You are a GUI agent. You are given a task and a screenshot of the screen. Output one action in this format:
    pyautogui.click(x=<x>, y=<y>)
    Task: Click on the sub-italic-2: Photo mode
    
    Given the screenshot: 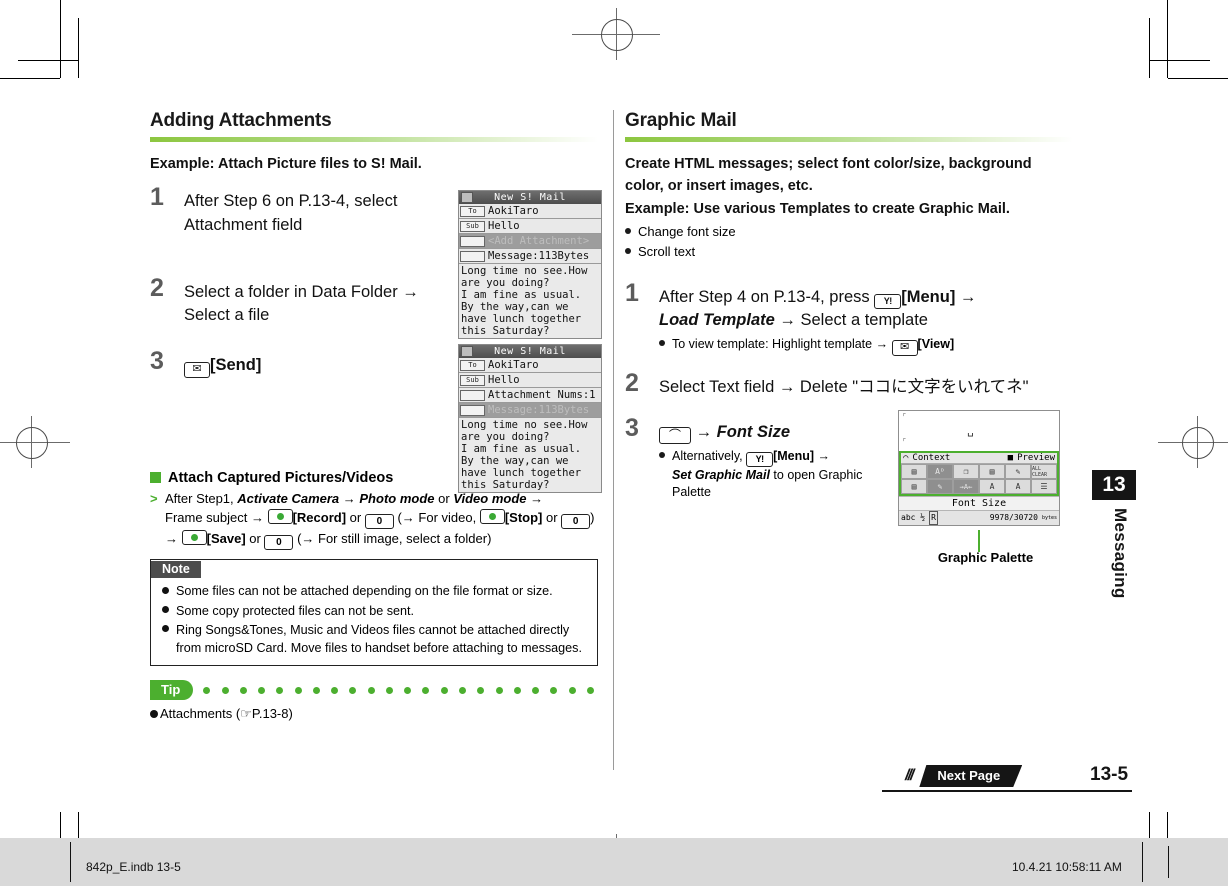 What is the action you would take?
    pyautogui.click(x=397, y=498)
    